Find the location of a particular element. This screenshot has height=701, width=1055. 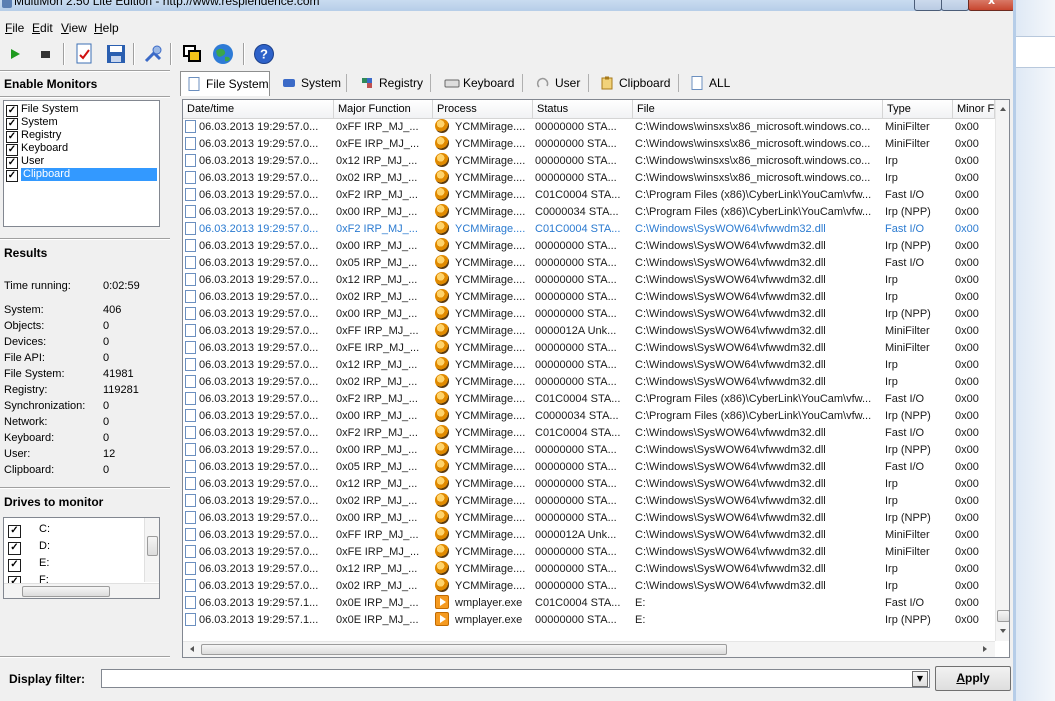

tab-keyboard: Keyboard is located at coordinates (476, 83).